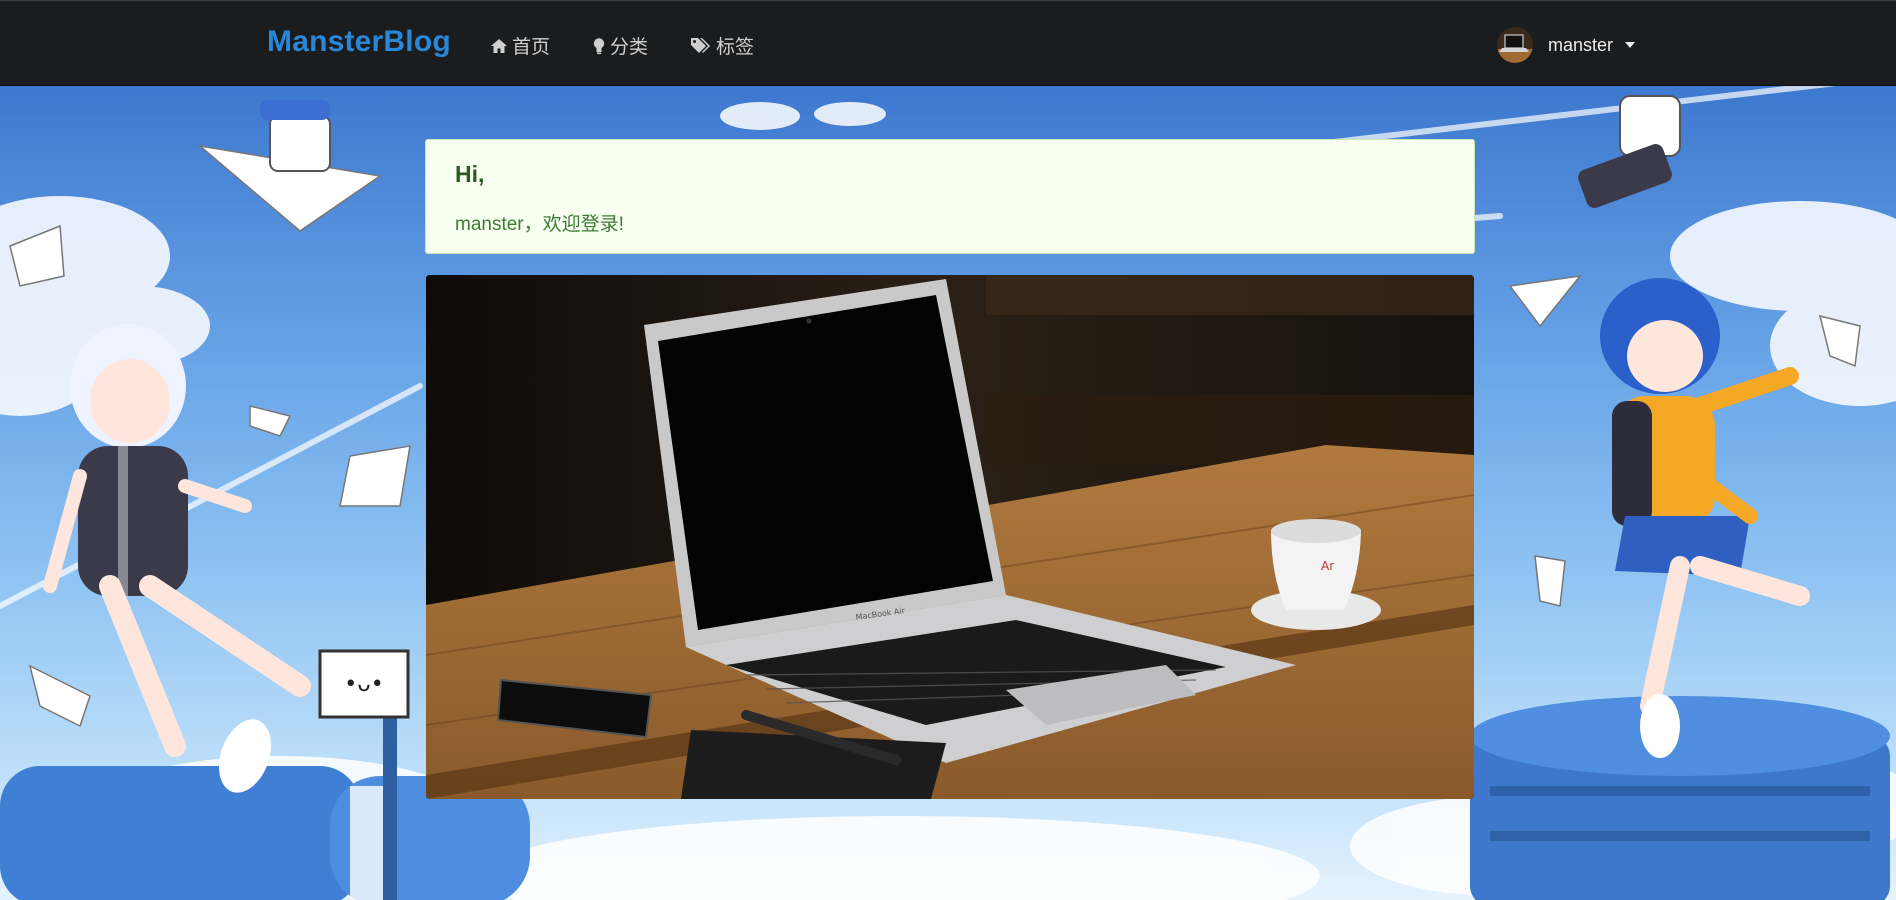 Image resolution: width=1896 pixels, height=900 pixels. What do you see at coordinates (735, 47) in the screenshot?
I see `nav-tags-label: 标签` at bounding box center [735, 47].